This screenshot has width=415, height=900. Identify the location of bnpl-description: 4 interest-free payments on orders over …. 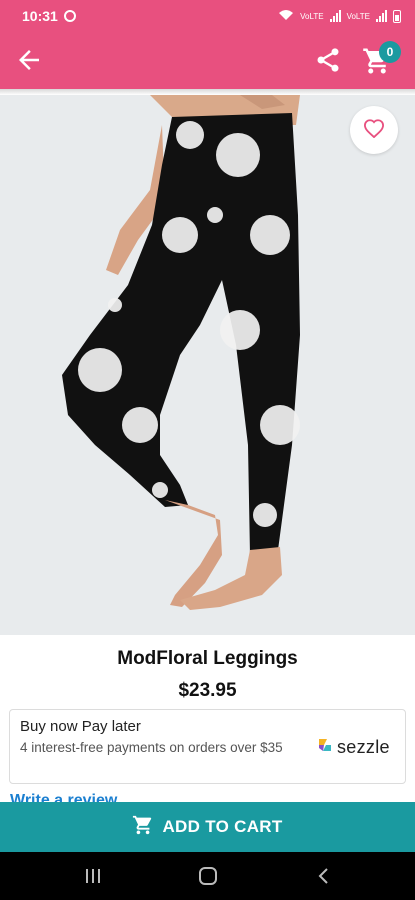
(151, 747).